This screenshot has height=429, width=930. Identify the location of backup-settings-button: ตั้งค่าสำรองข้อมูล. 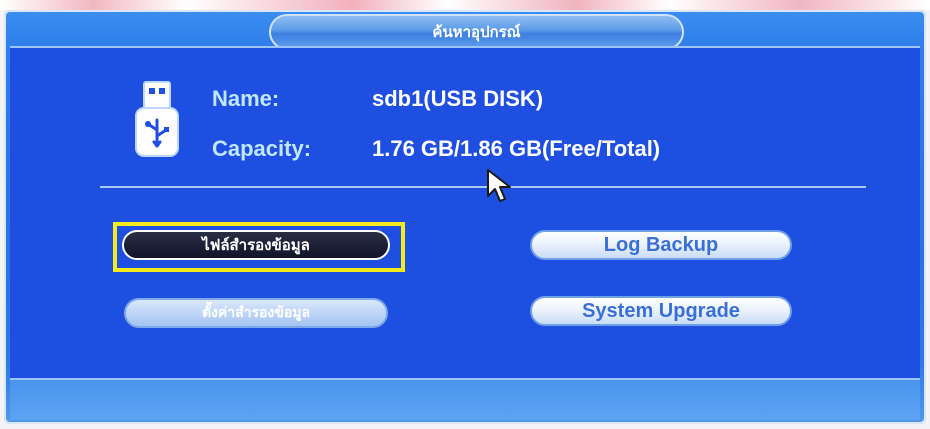
(256, 313).